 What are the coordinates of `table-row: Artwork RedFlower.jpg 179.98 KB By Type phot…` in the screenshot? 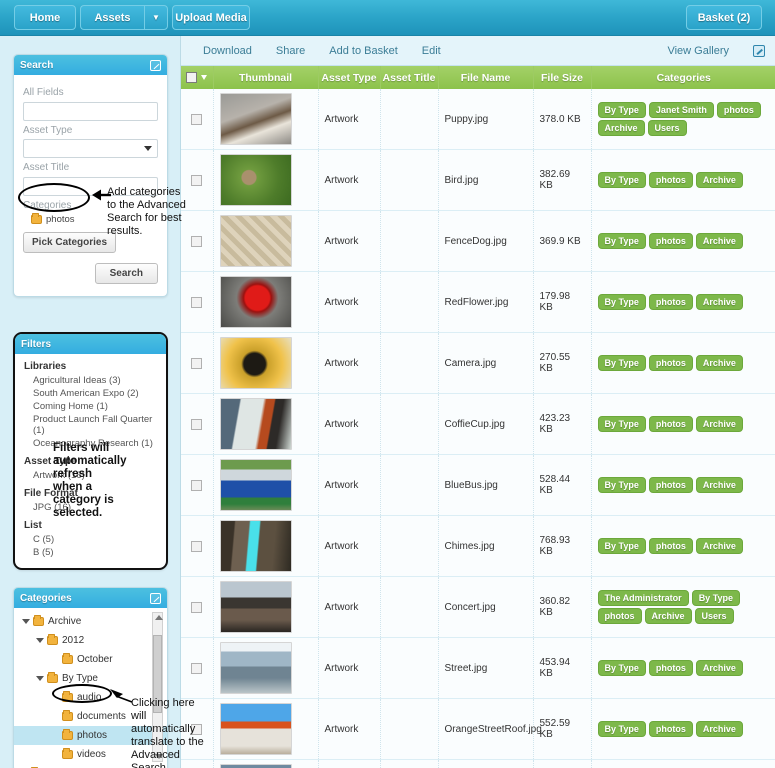 It's located at (478, 302).